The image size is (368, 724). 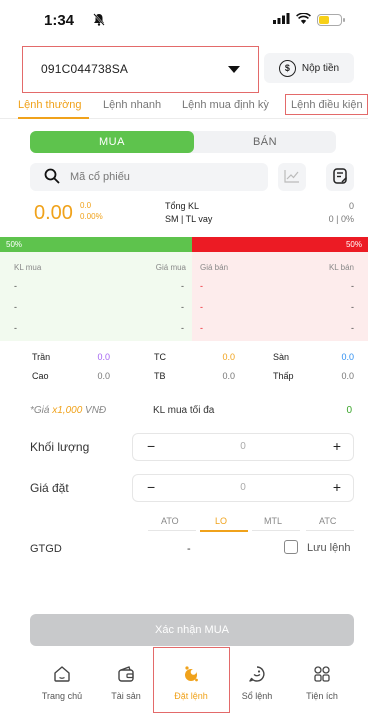 What do you see at coordinates (160, 376) in the screenshot?
I see `average-label: TB` at bounding box center [160, 376].